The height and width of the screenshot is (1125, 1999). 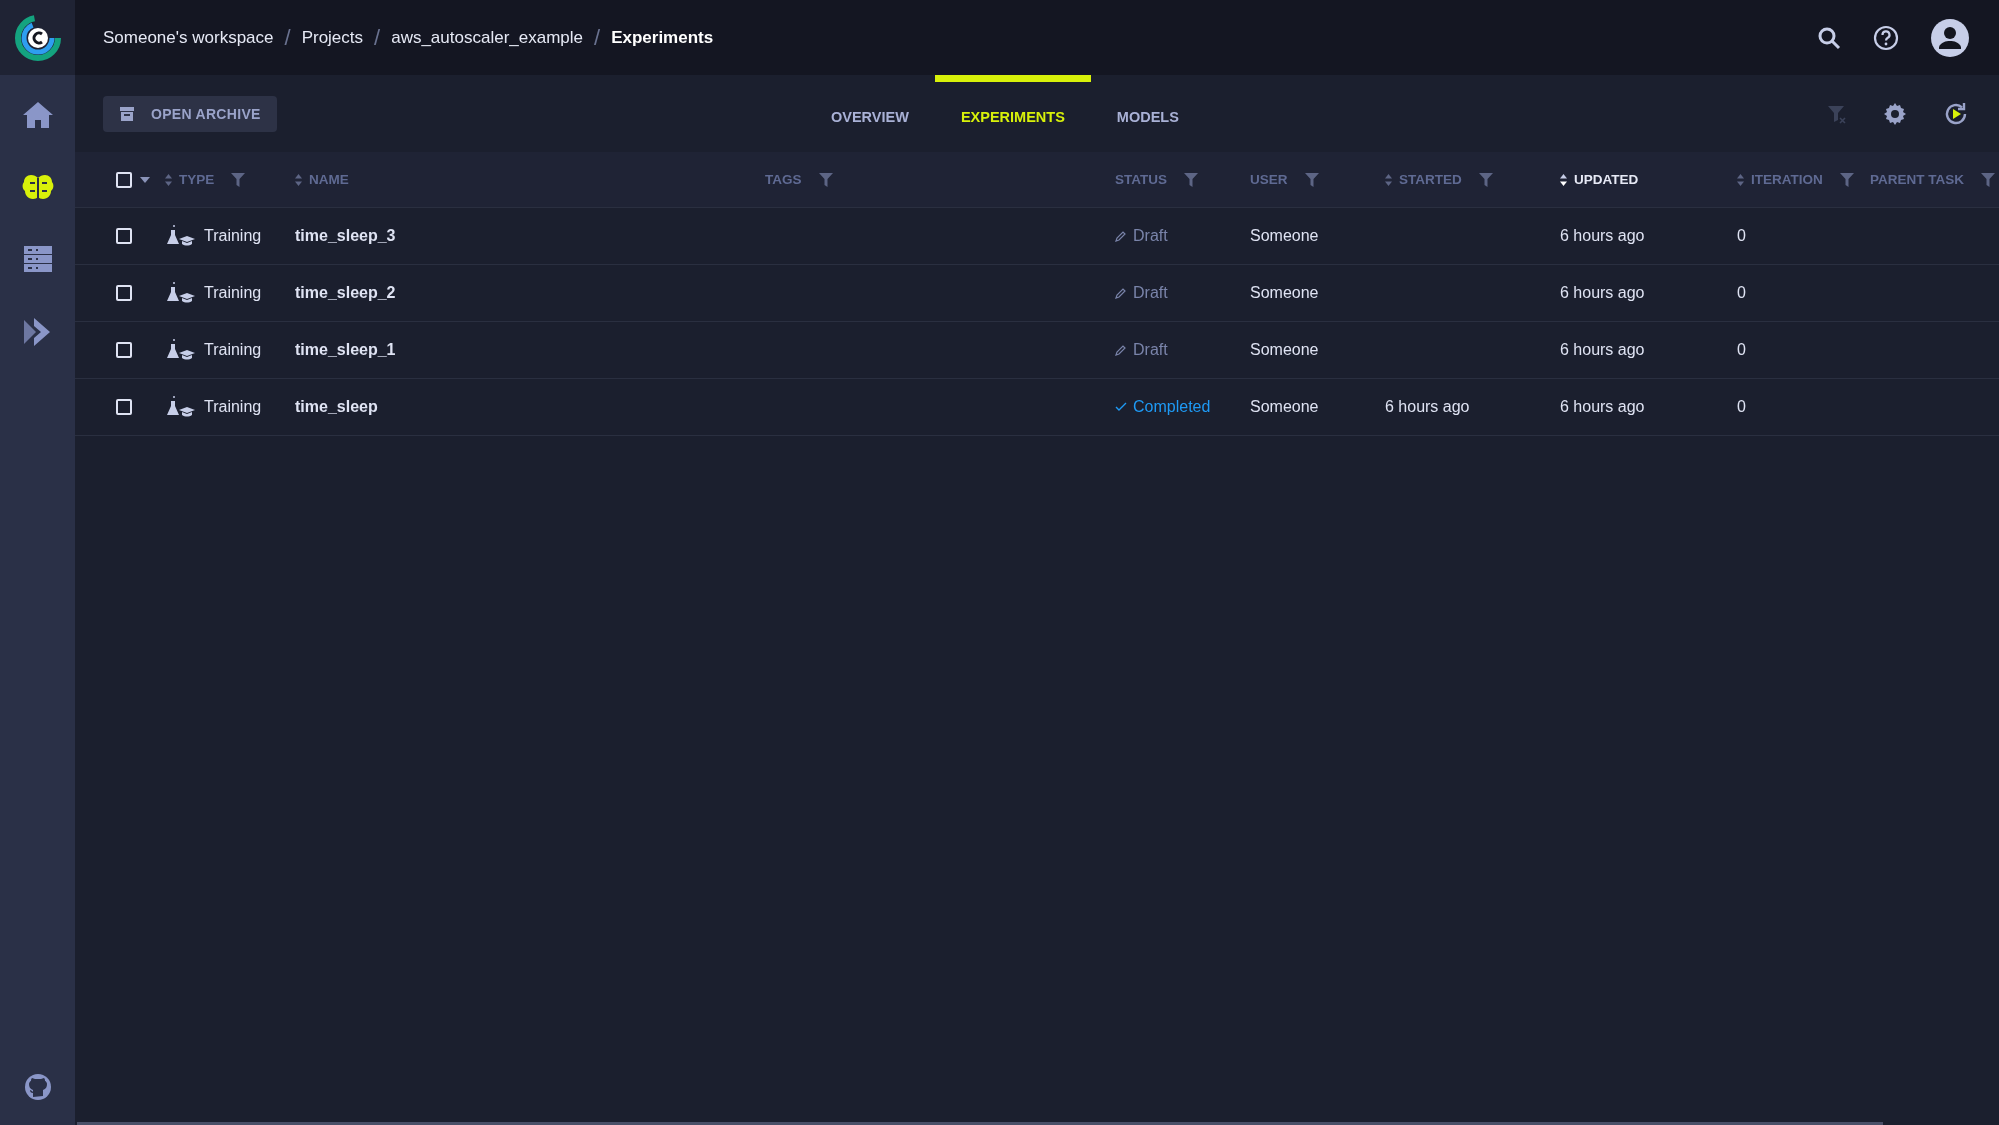 I want to click on logo-icon, so click(x=37, y=37).